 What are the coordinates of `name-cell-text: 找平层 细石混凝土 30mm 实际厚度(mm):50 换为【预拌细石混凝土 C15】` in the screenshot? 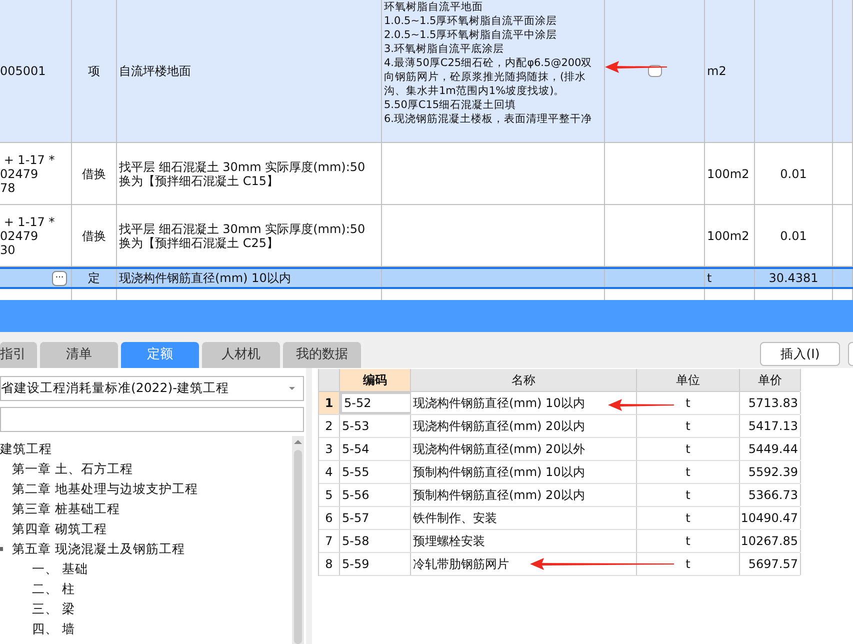 It's located at (242, 174).